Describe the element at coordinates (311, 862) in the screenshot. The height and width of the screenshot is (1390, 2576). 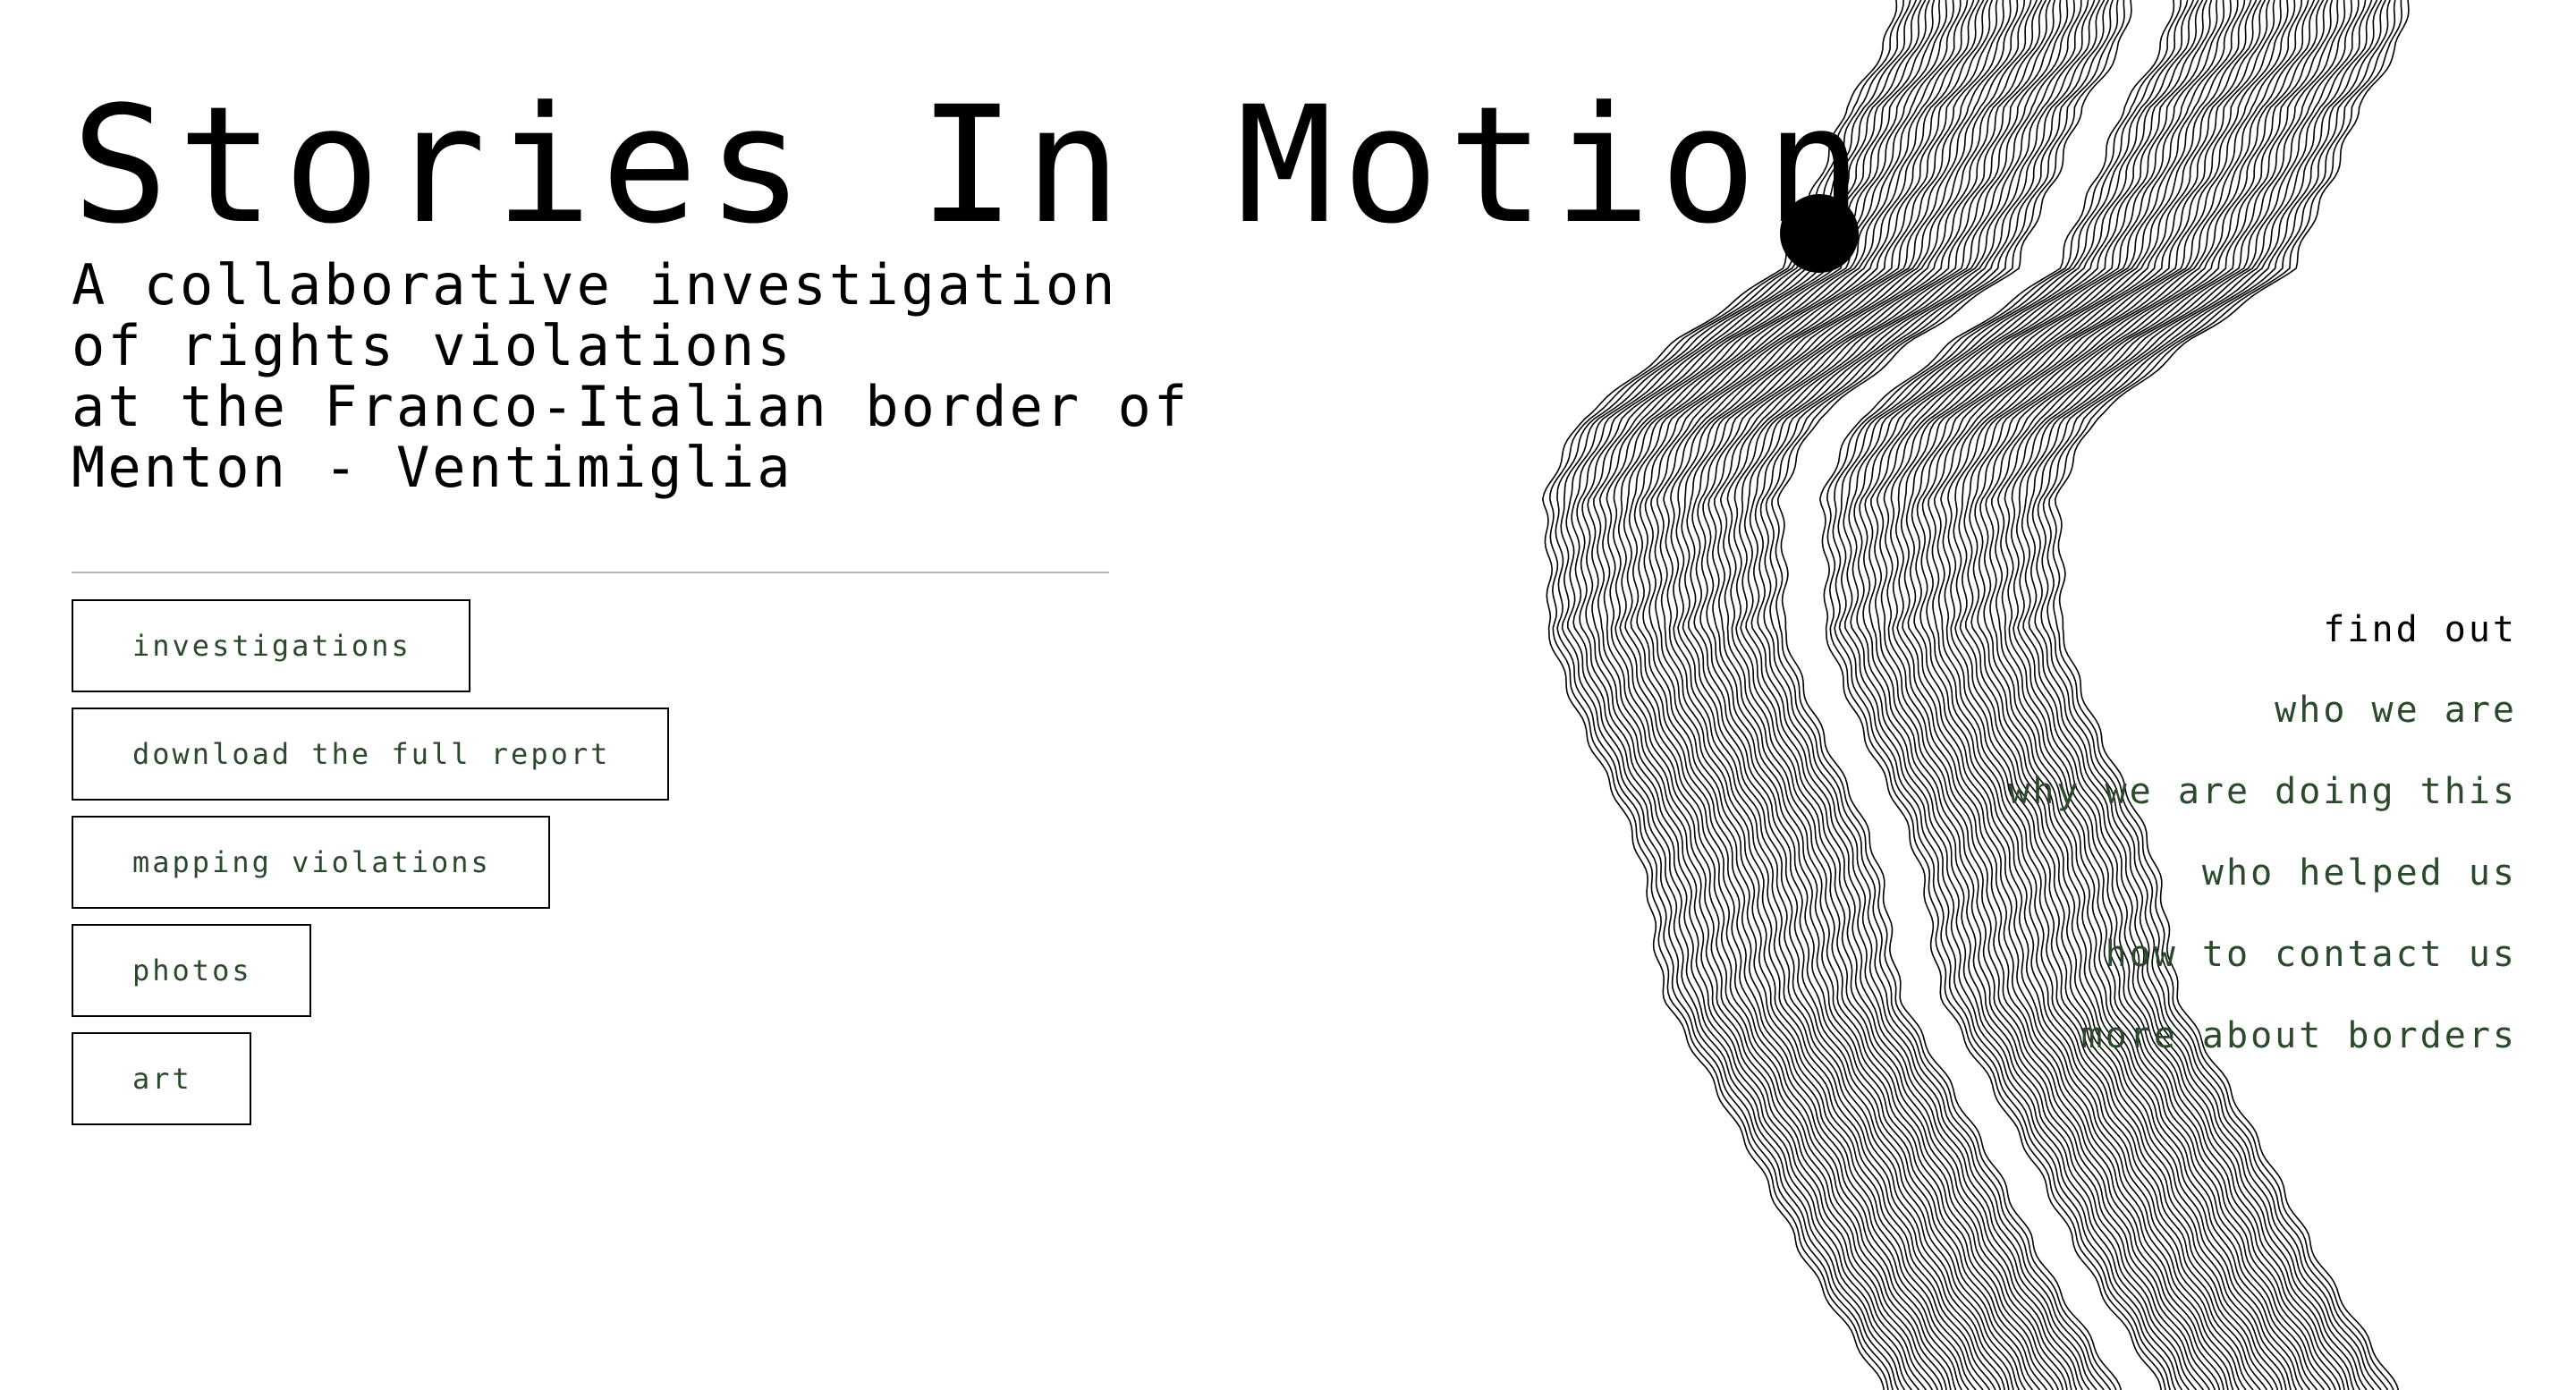
I see `mapping-violations-button: mapping violations` at that location.